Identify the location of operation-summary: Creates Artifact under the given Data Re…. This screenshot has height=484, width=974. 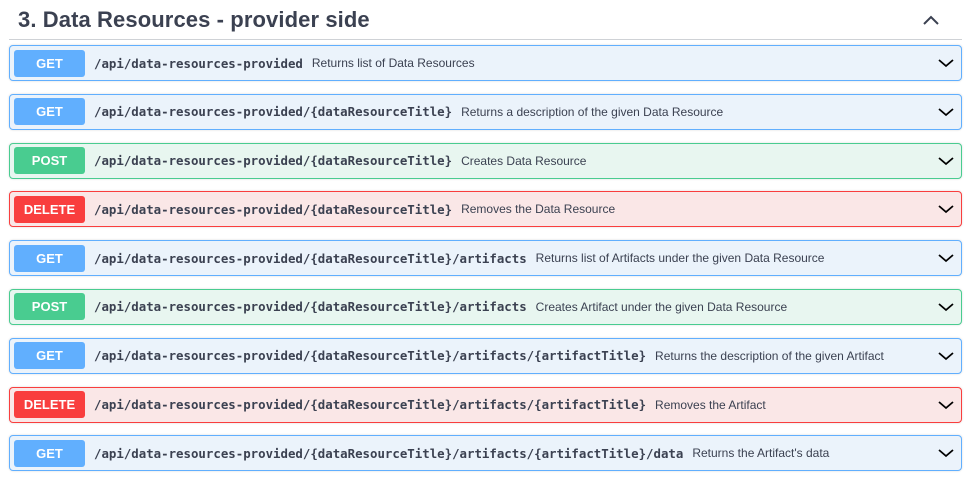
(661, 306).